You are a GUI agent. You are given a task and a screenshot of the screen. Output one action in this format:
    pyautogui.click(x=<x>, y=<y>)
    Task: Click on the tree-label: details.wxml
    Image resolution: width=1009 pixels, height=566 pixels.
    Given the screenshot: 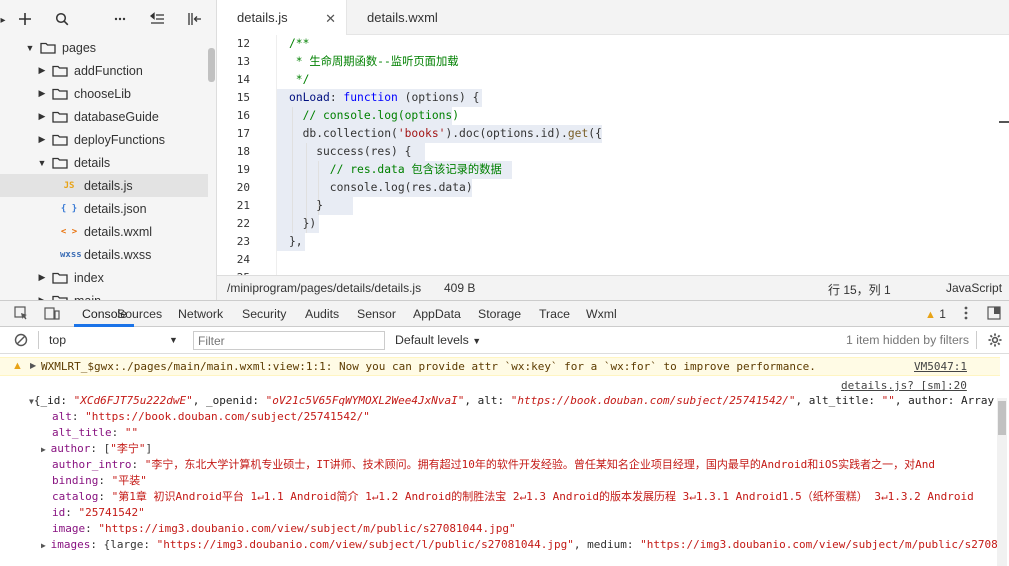 What is the action you would take?
    pyautogui.click(x=118, y=231)
    